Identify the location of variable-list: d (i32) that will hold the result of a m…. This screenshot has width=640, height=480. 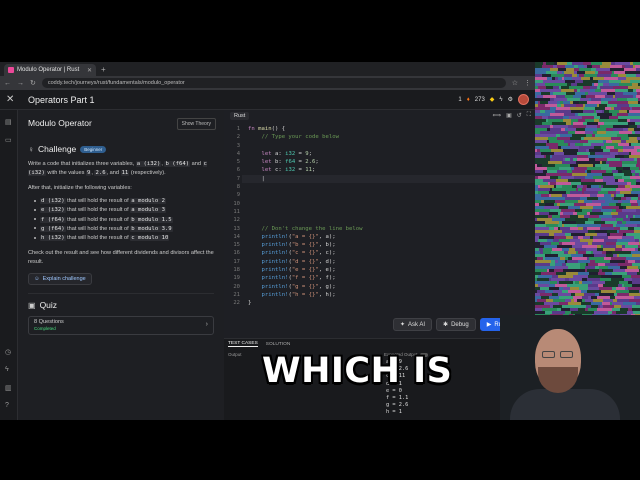
(121, 220).